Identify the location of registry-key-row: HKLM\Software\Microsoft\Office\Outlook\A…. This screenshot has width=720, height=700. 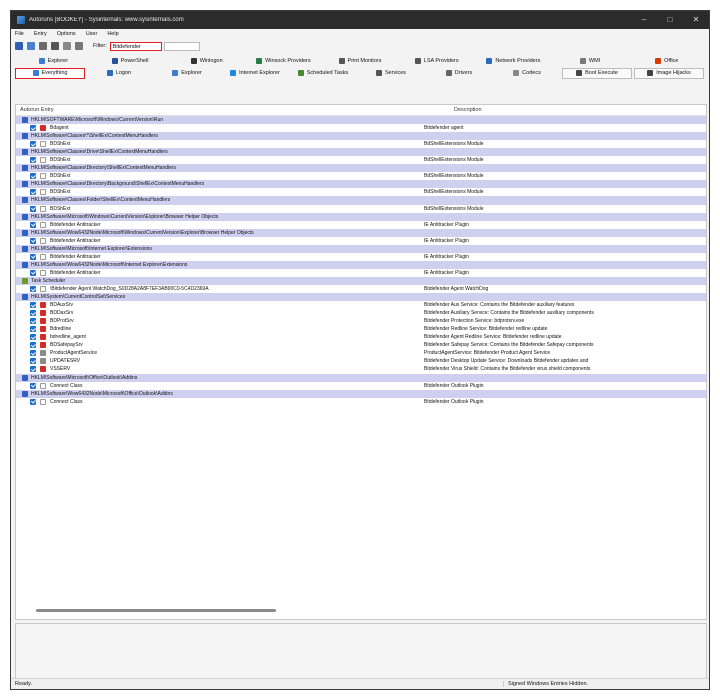
(361, 377).